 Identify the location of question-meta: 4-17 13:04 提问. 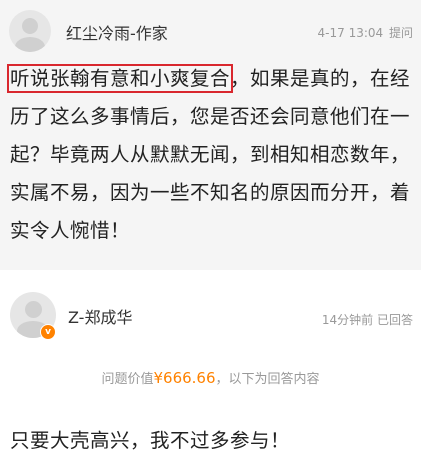
(365, 32).